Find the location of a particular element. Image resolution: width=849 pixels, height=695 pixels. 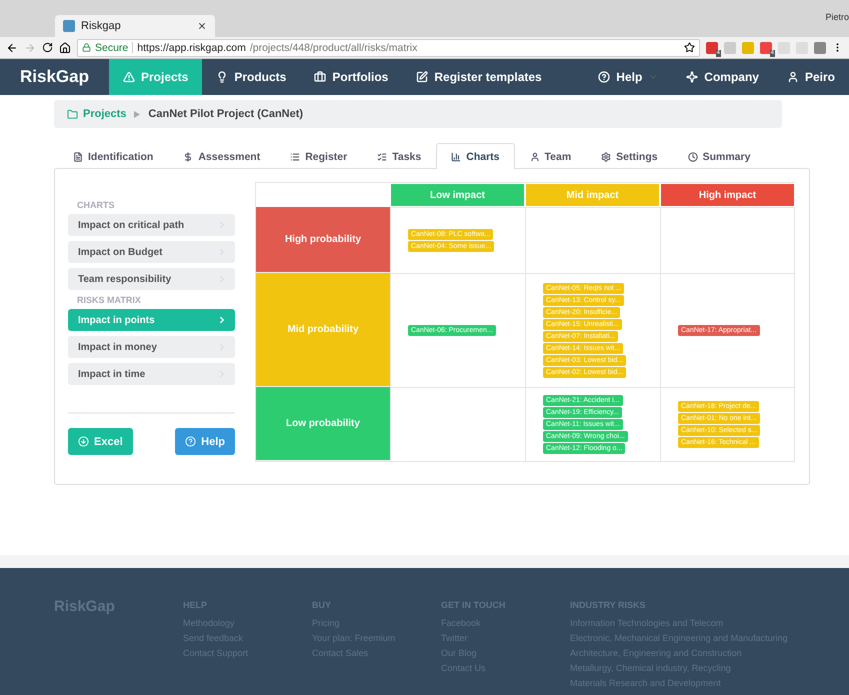

nav-item: Products is located at coordinates (251, 77).